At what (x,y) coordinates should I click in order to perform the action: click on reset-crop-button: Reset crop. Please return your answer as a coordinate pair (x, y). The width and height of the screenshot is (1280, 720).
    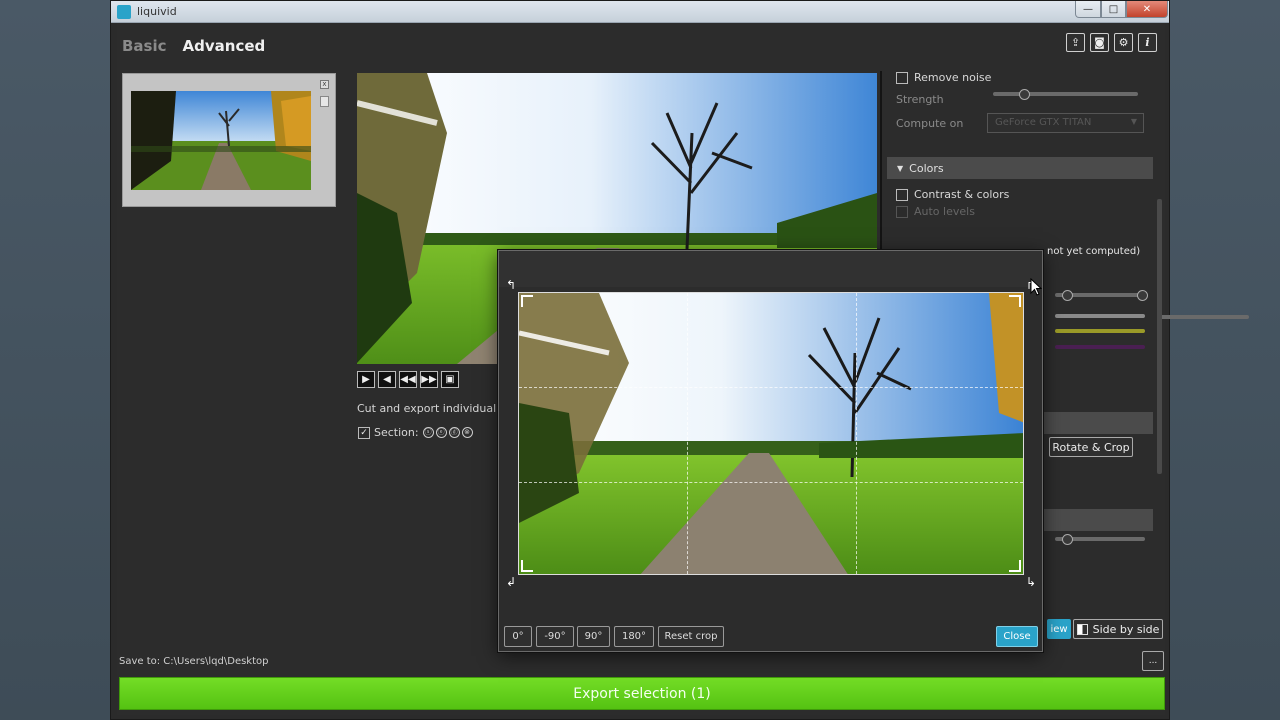
    Looking at the image, I should click on (691, 636).